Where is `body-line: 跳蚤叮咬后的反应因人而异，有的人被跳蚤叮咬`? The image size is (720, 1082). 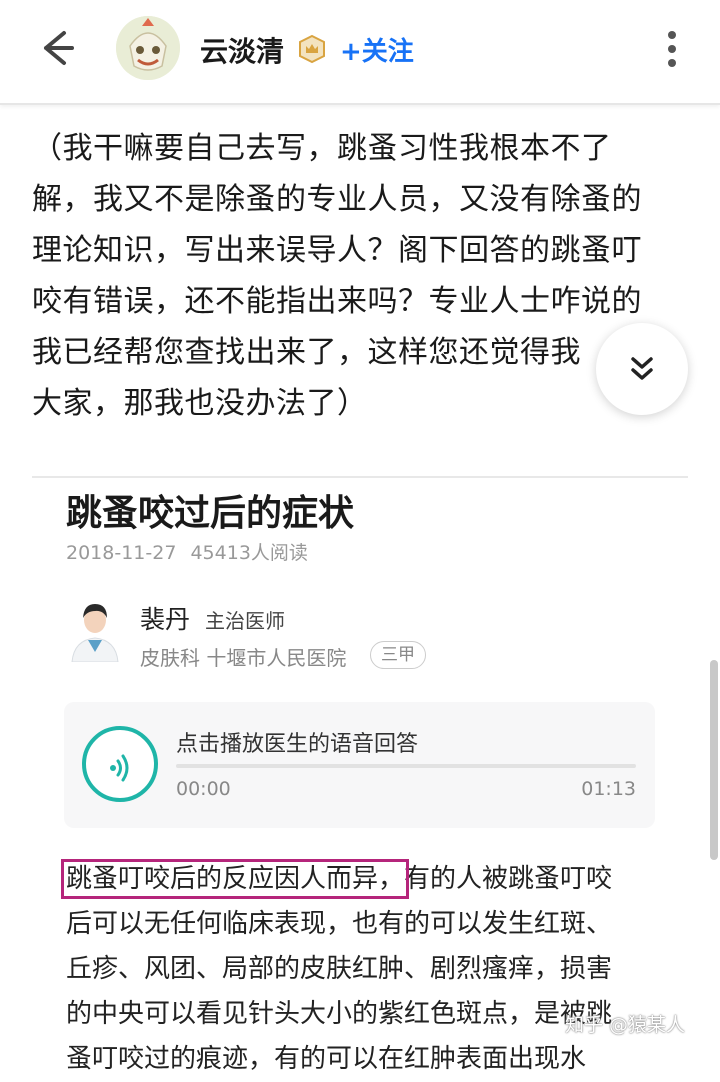
body-line: 跳蚤叮咬后的反应因人而异，有的人被跳蚤叮咬 is located at coordinates (363, 879).